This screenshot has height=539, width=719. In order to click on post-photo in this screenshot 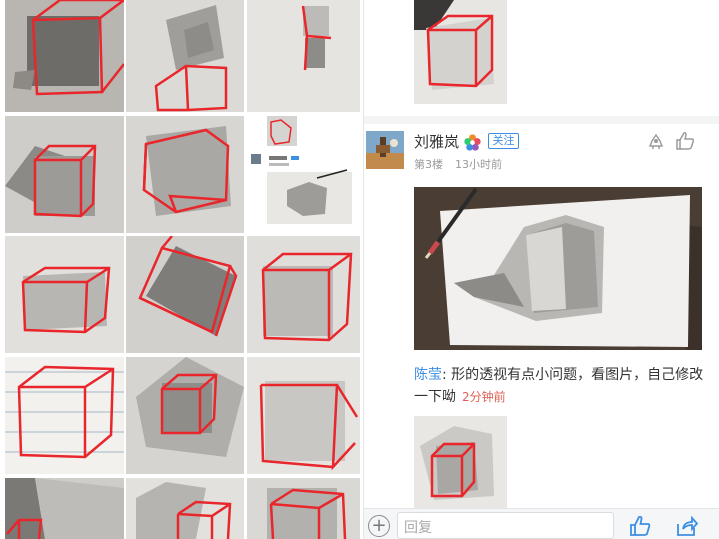, I will do `click(558, 268)`.